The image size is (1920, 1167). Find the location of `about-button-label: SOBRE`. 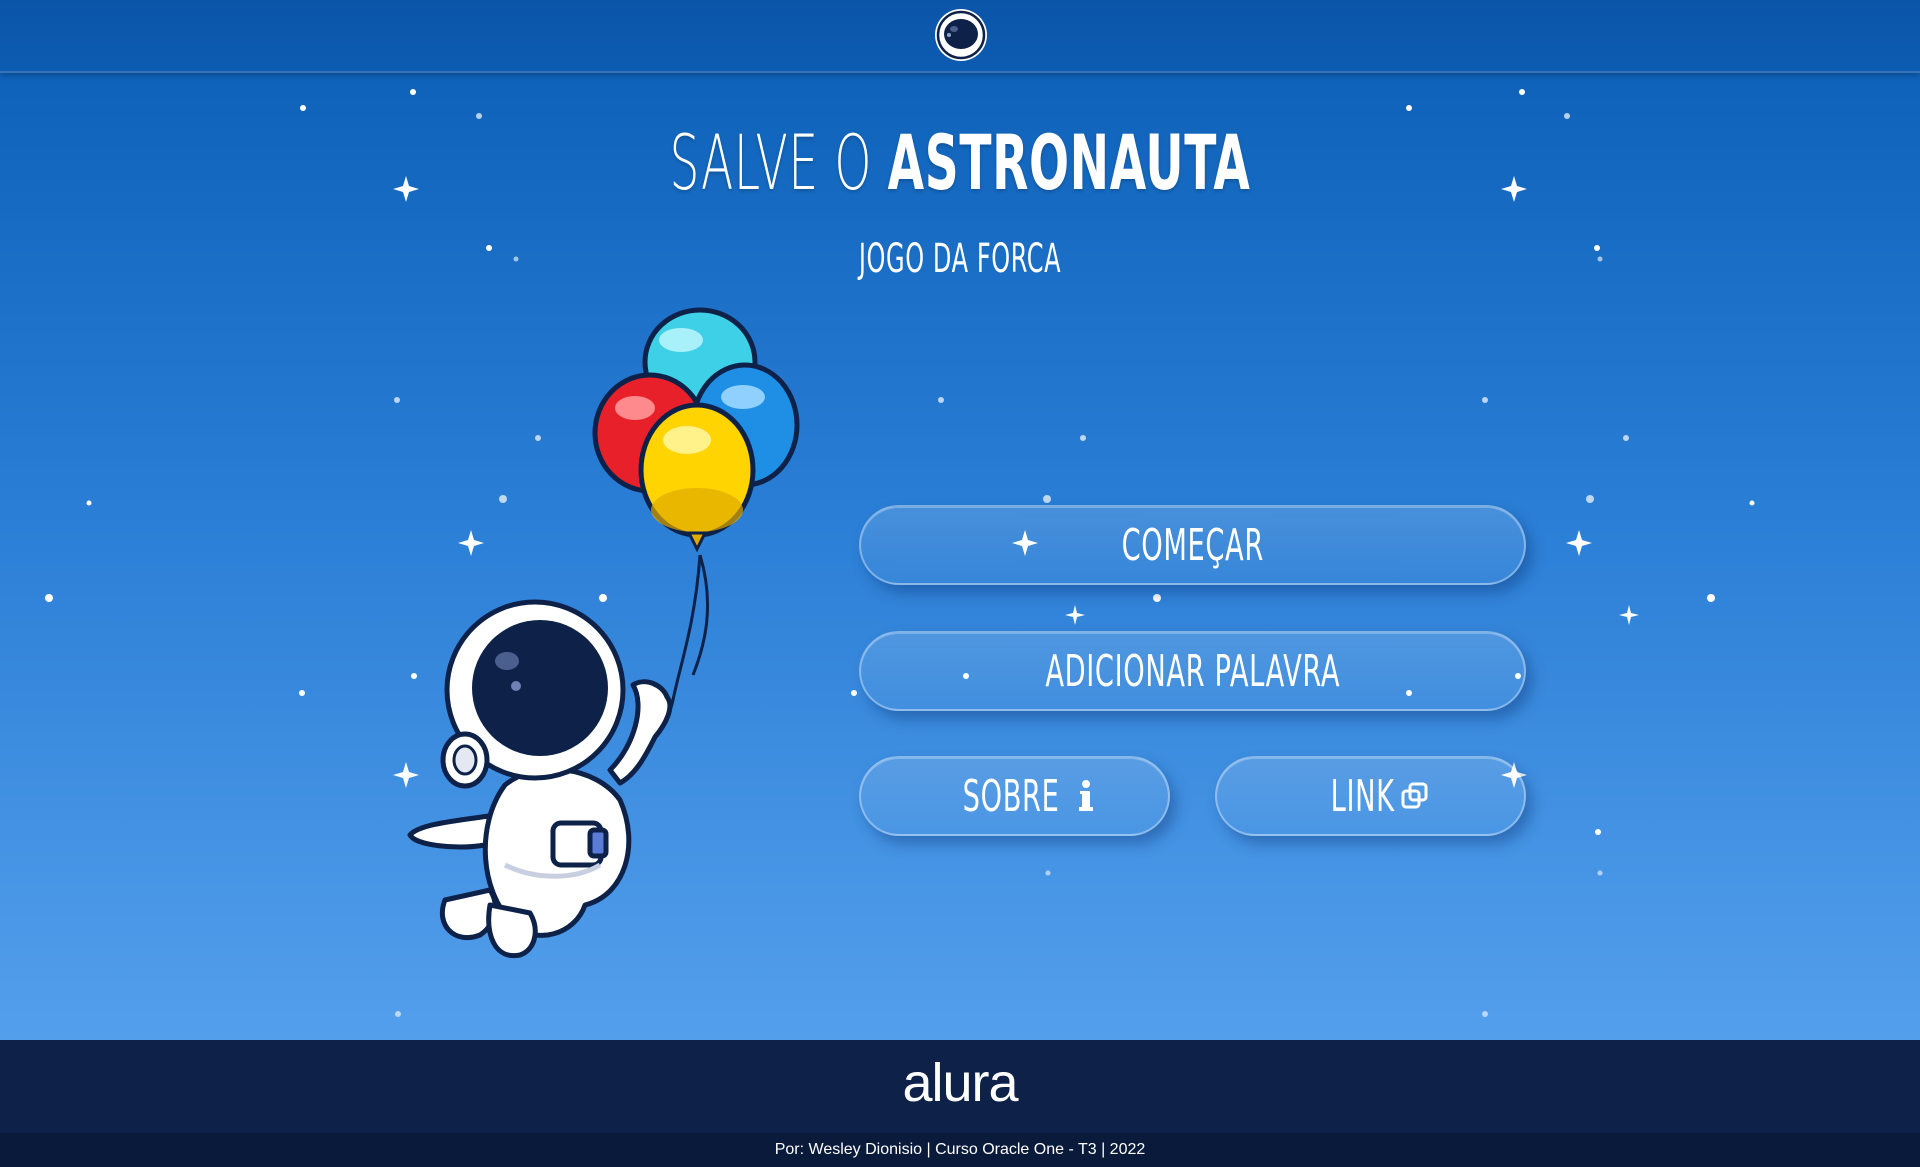

about-button-label: SOBRE is located at coordinates (1011, 796).